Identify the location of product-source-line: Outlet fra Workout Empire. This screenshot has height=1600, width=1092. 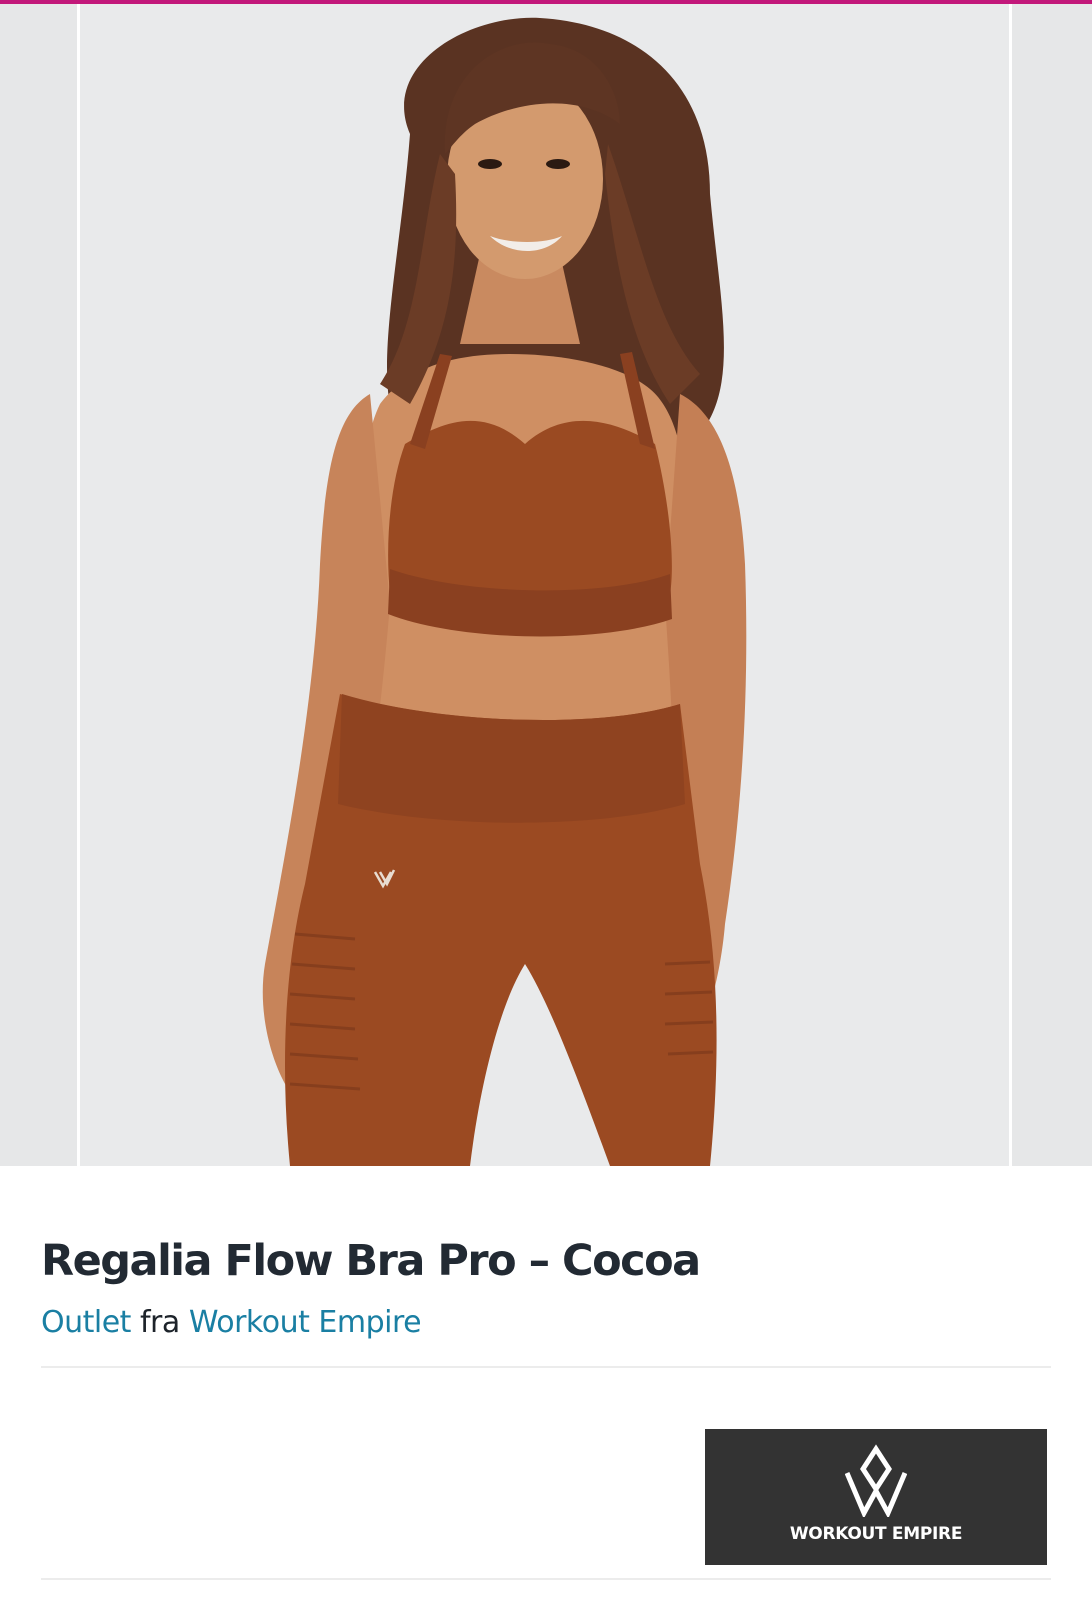
(231, 1322).